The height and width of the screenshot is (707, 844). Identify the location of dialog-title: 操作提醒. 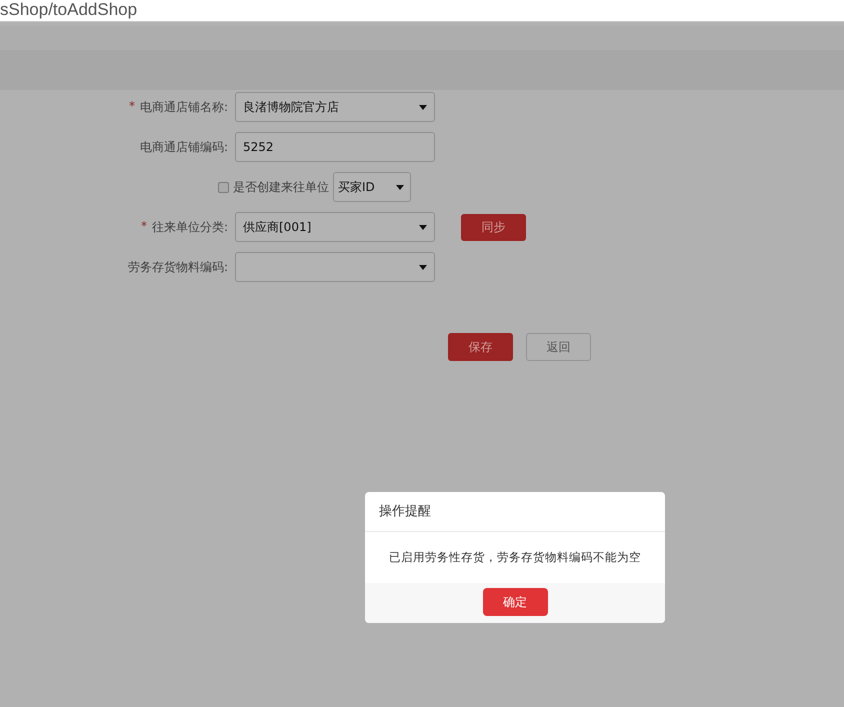
(515, 512).